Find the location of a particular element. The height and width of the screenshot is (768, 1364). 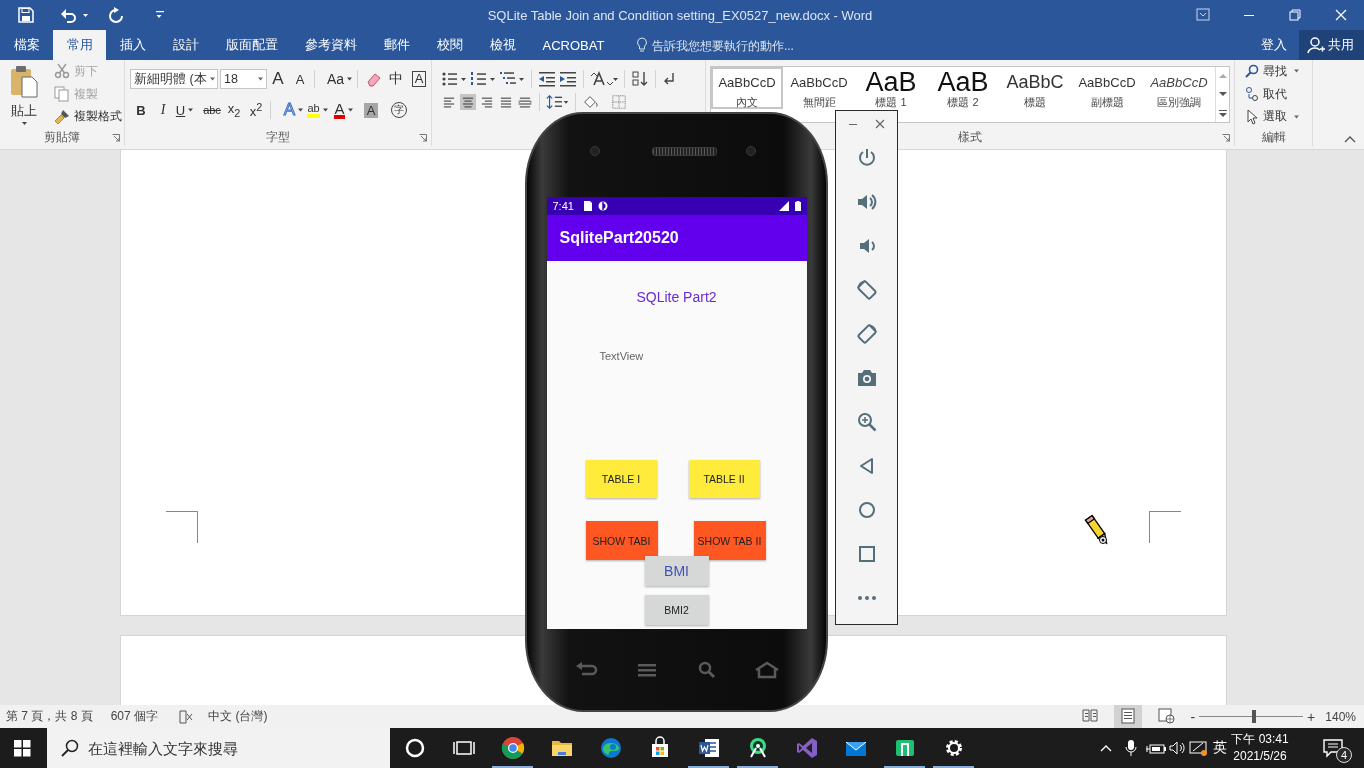

underline-button: U is located at coordinates (185, 110).